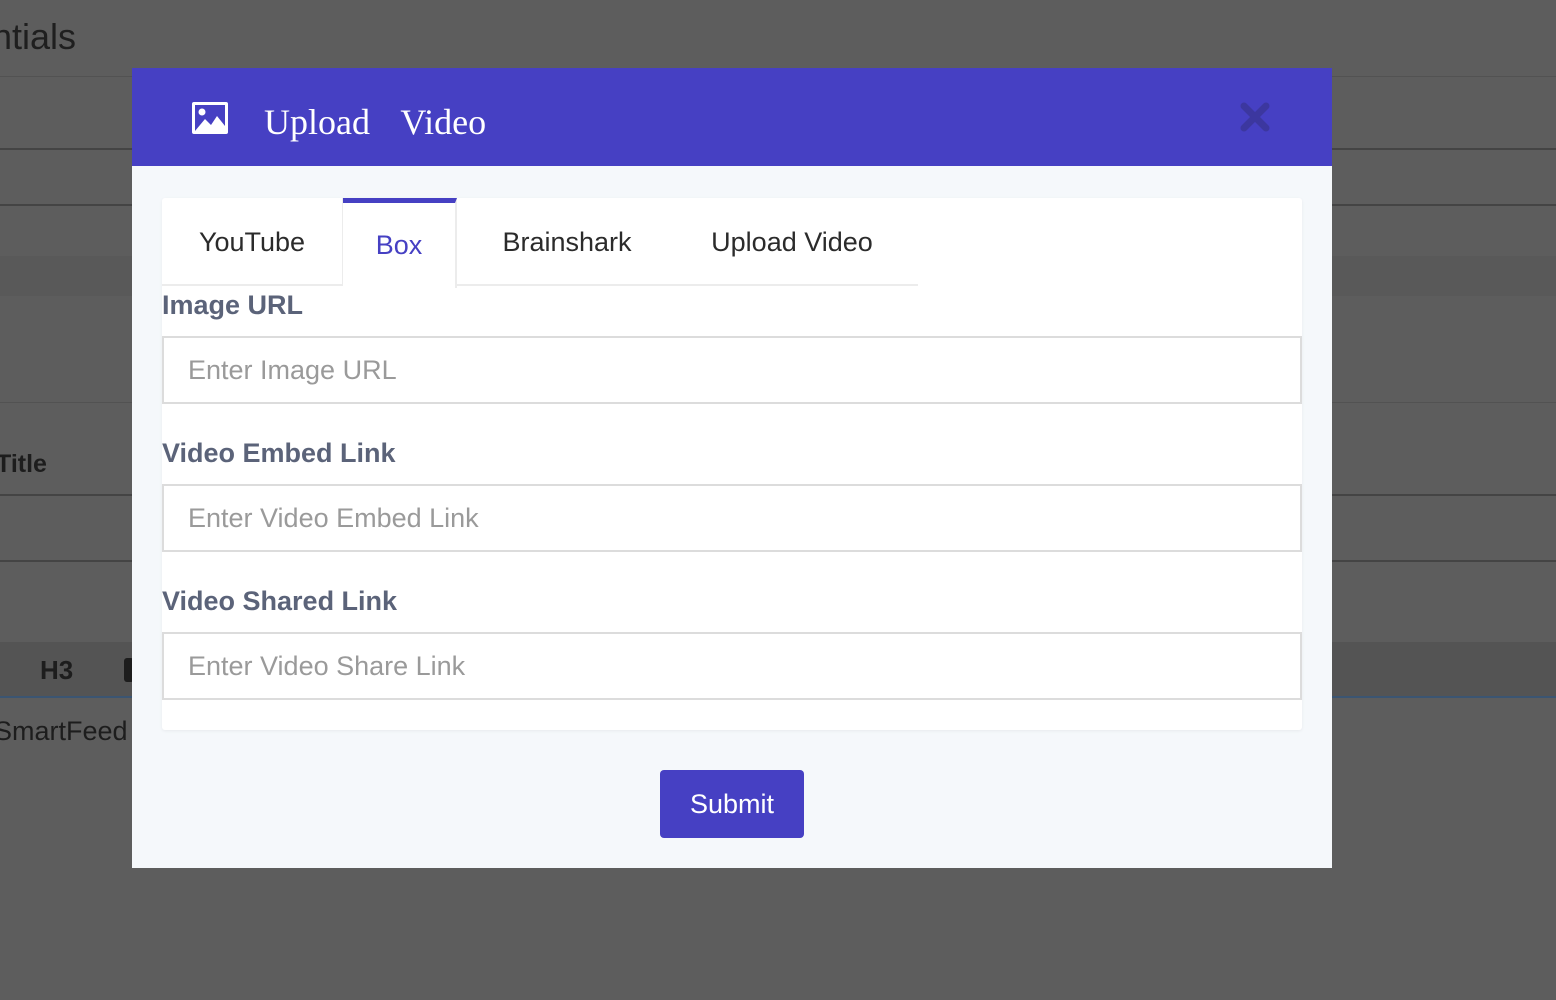 The height and width of the screenshot is (1000, 1556). What do you see at coordinates (567, 242) in the screenshot?
I see `tab-brainshark: Brainshark` at bounding box center [567, 242].